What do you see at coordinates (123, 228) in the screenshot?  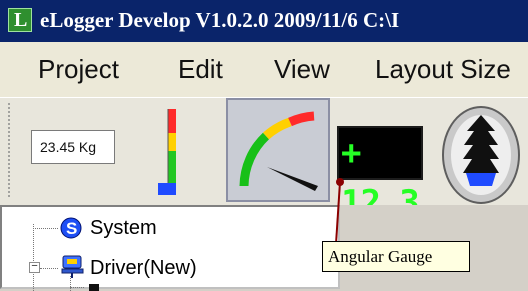 I see `tree-item-system: System` at bounding box center [123, 228].